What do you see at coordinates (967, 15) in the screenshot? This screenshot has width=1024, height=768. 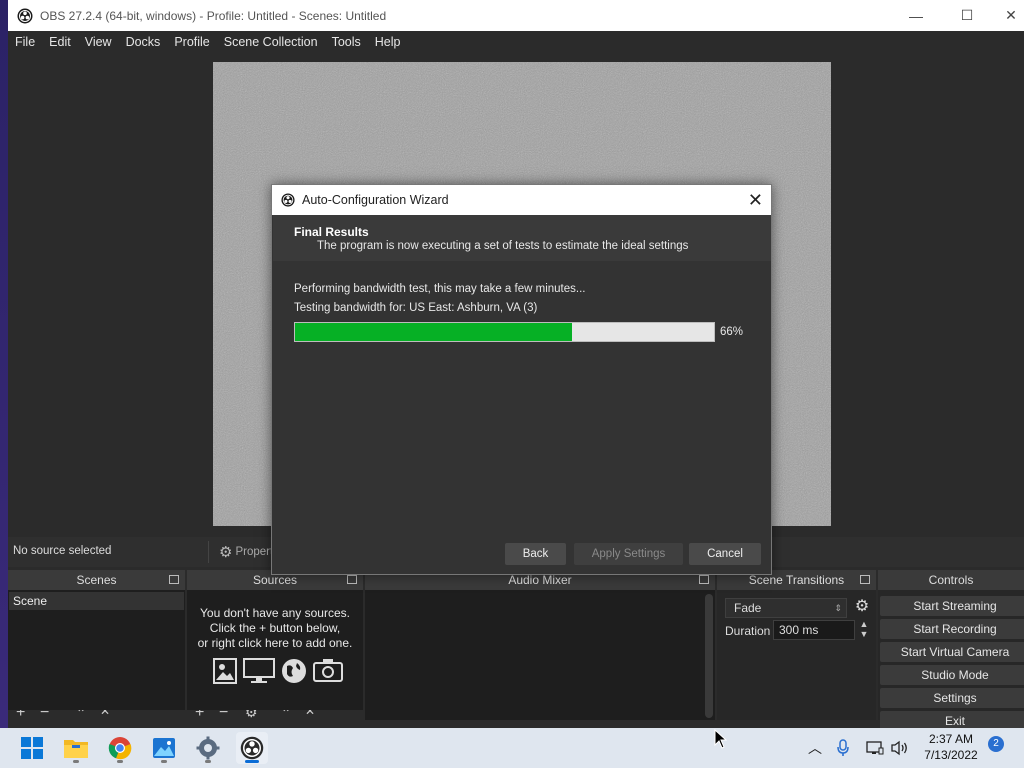 I see `maximize-button: ☐` at bounding box center [967, 15].